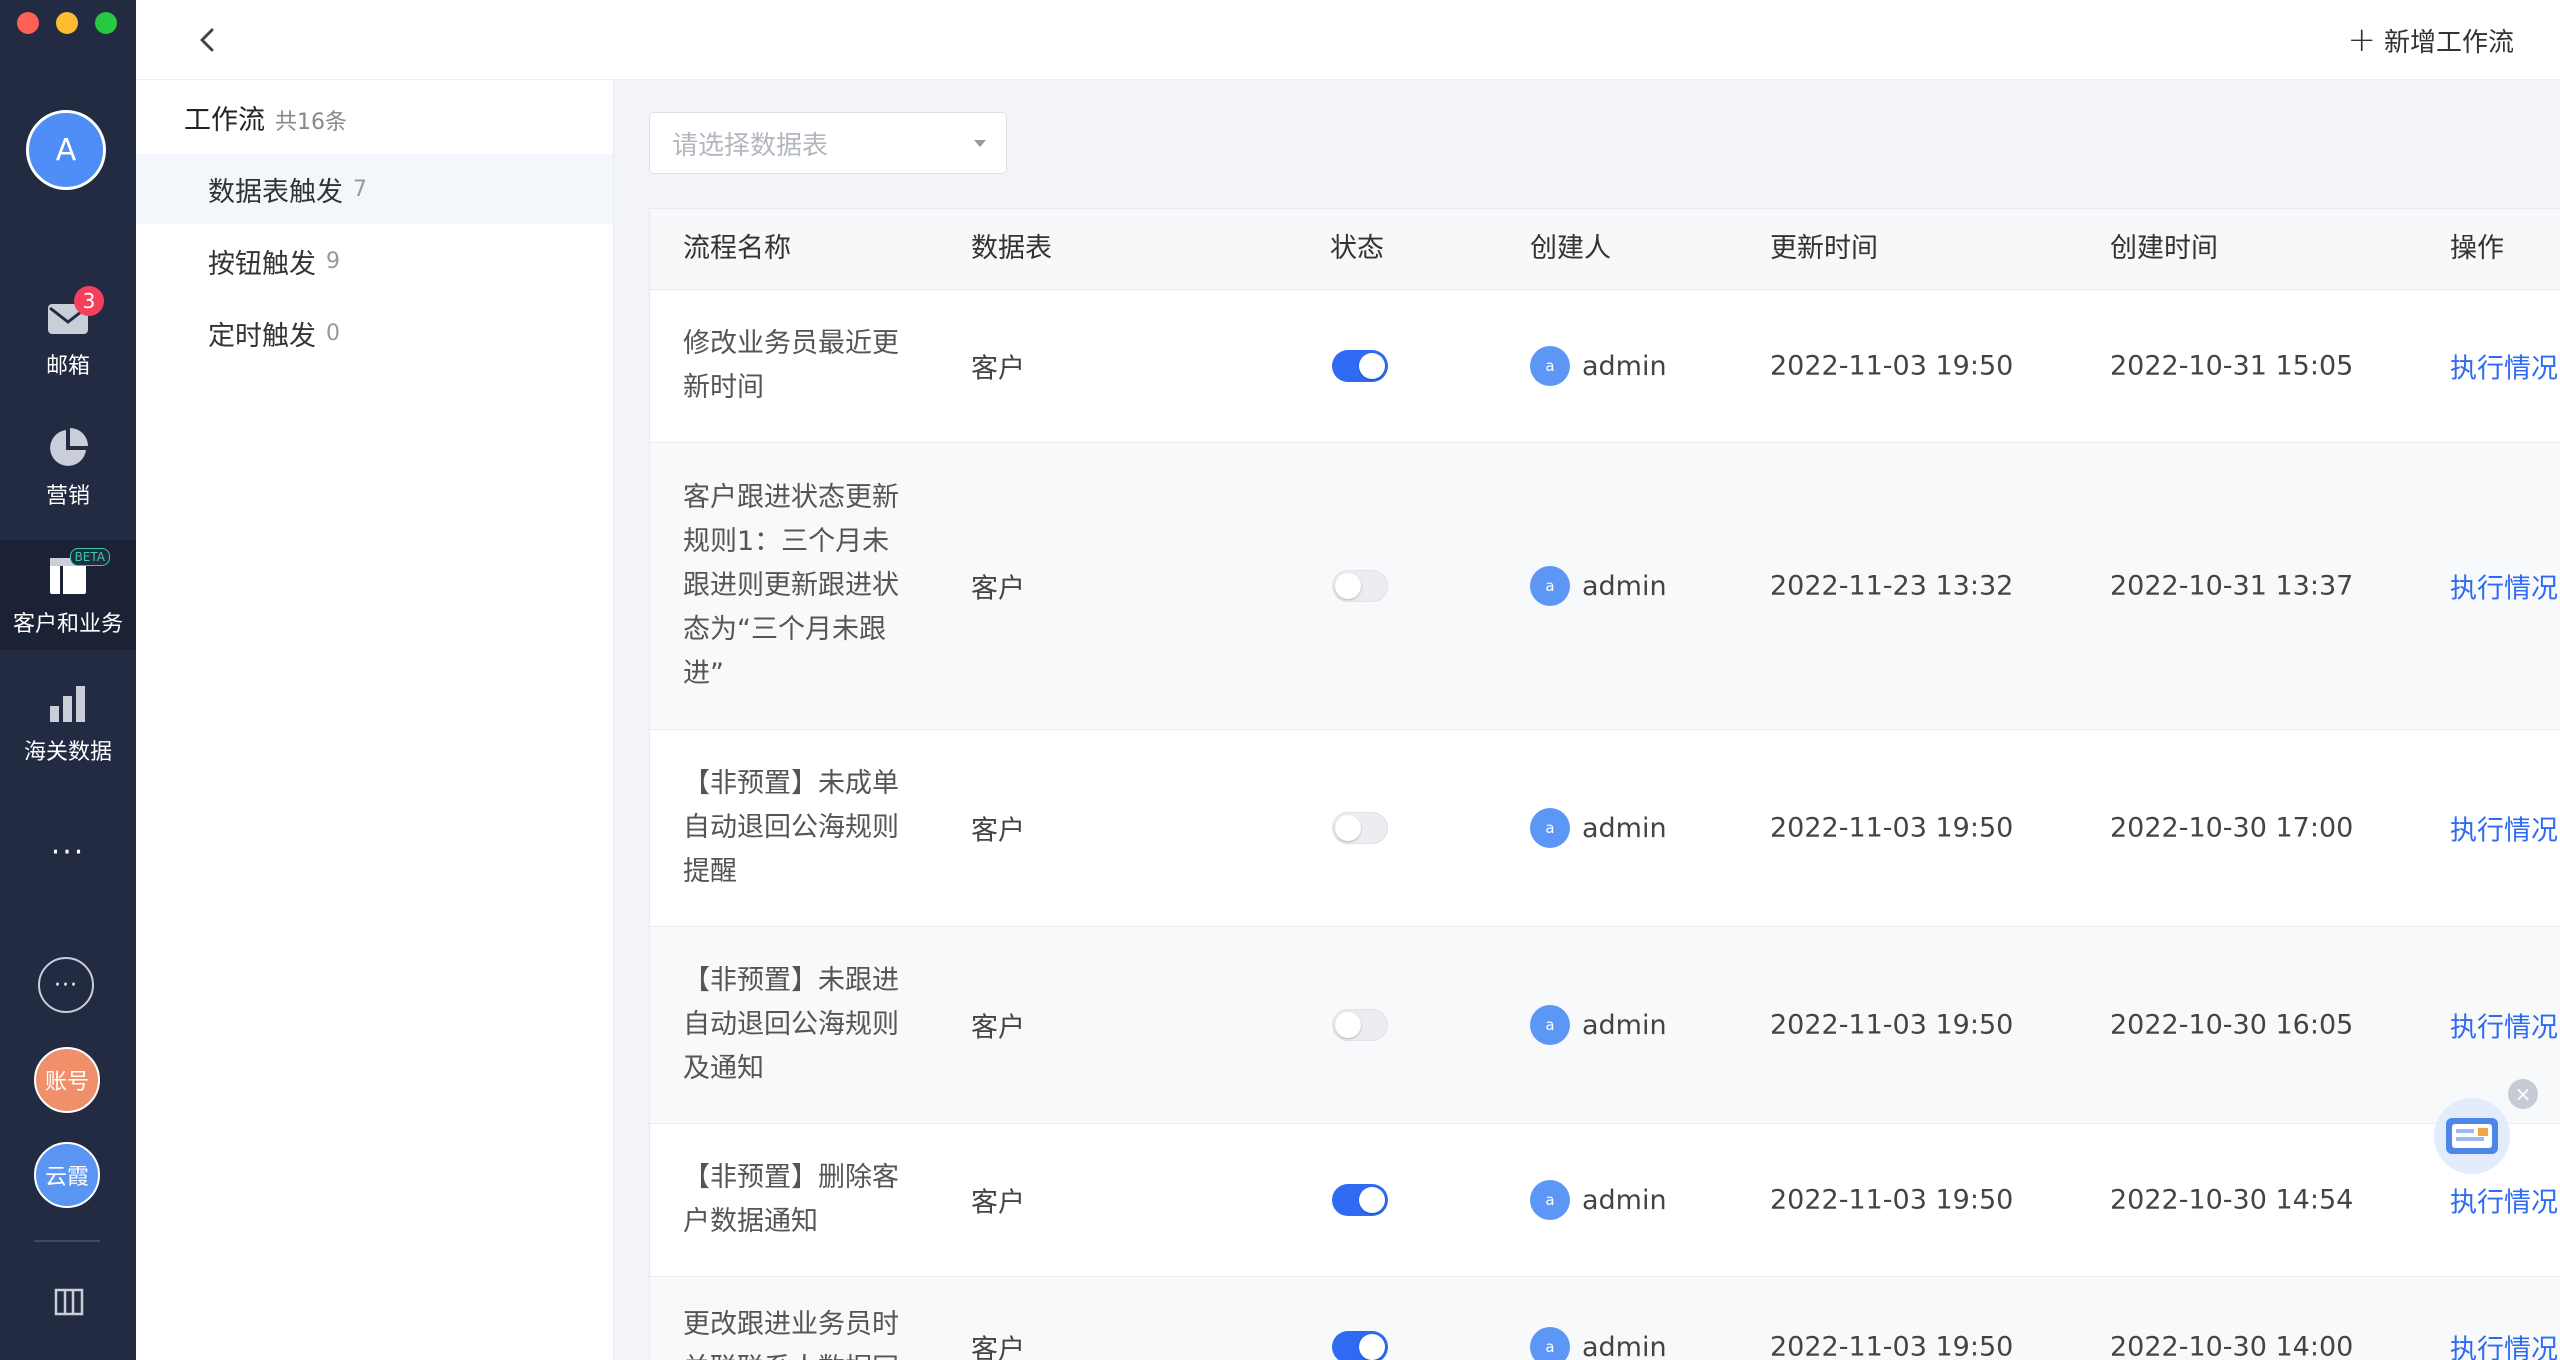  I want to click on back-button, so click(208, 40).